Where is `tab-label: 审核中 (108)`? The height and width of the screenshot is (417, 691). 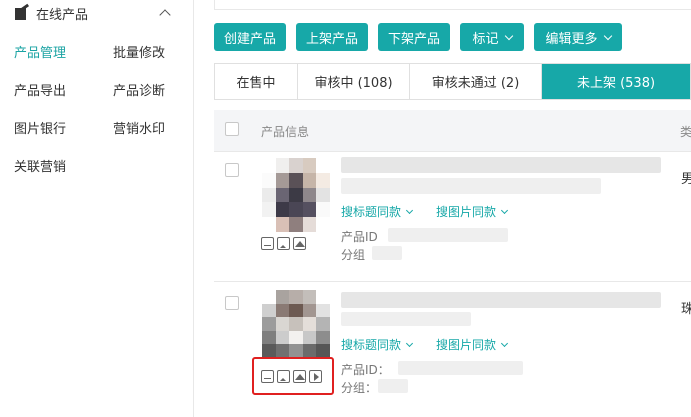
tab-label: 审核中 (108) is located at coordinates (353, 83).